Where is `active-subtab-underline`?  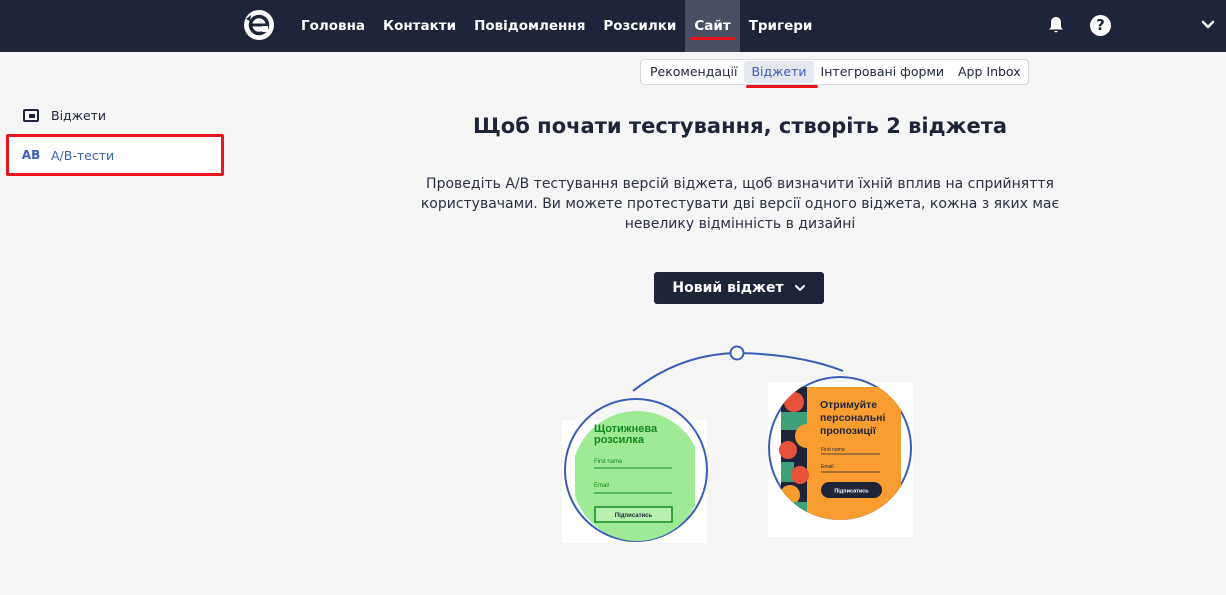 active-subtab-underline is located at coordinates (782, 86).